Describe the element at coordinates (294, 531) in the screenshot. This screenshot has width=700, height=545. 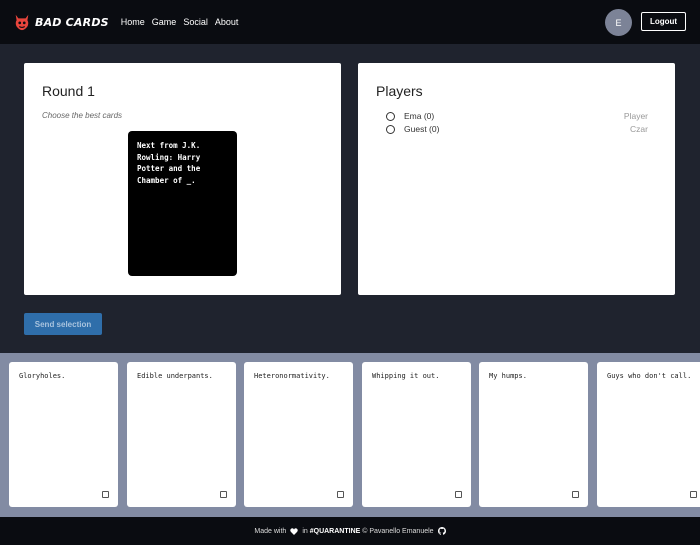
I see `heart-icon` at that location.